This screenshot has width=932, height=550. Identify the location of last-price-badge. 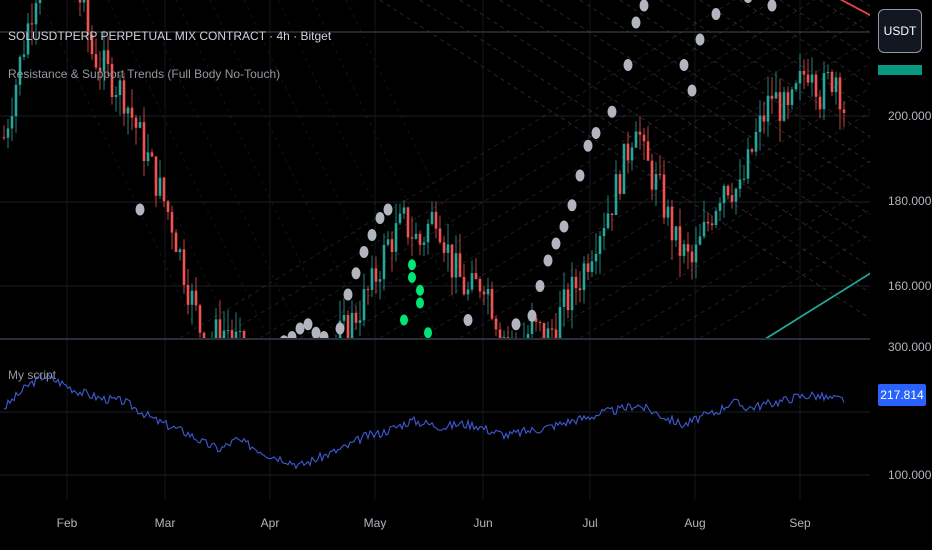
(900, 70).